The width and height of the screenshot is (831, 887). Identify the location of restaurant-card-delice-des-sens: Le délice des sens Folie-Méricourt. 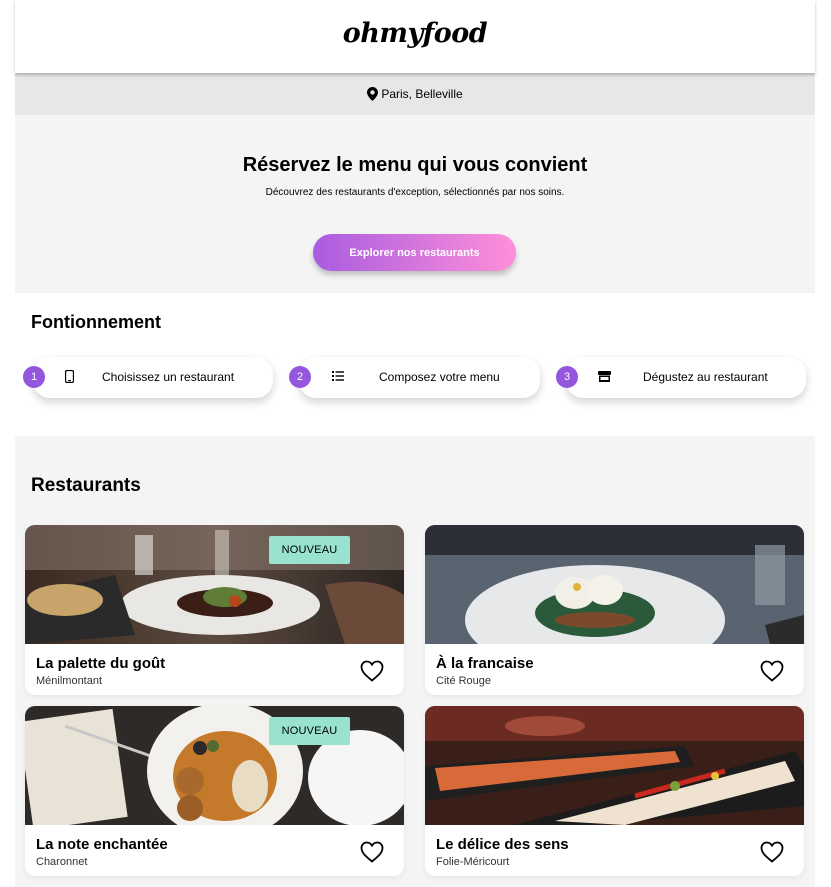
(614, 791).